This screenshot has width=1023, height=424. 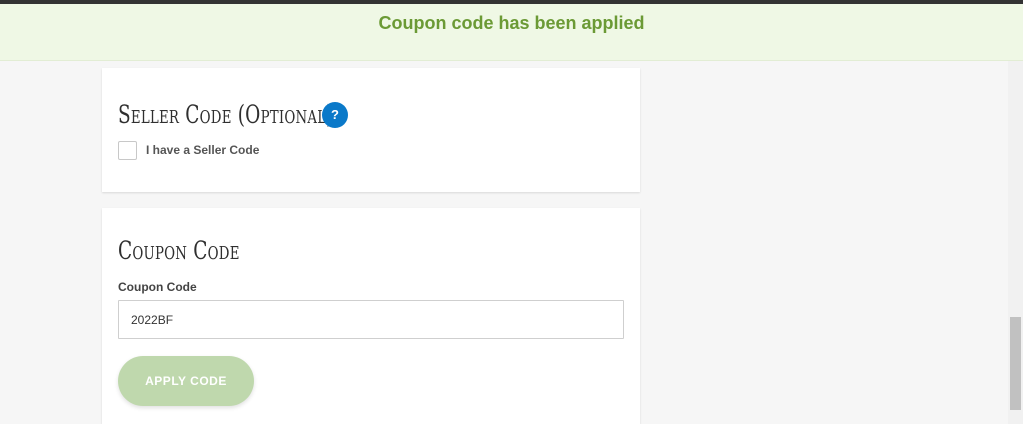 What do you see at coordinates (1015, 242) in the screenshot?
I see `page-scrollbar` at bounding box center [1015, 242].